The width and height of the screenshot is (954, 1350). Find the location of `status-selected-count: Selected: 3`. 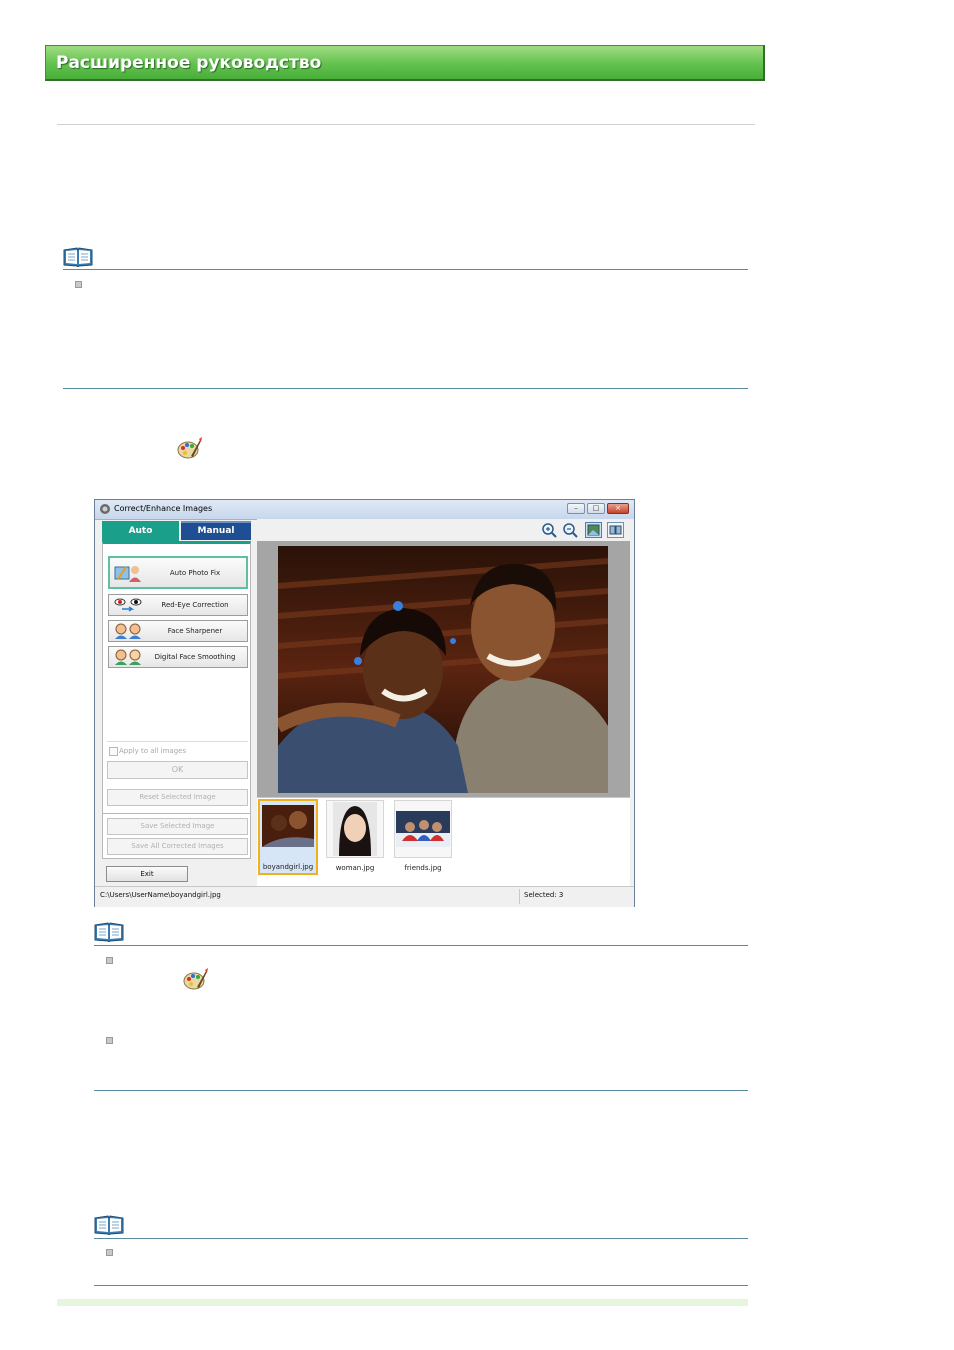

status-selected-count: Selected: 3 is located at coordinates (544, 895).